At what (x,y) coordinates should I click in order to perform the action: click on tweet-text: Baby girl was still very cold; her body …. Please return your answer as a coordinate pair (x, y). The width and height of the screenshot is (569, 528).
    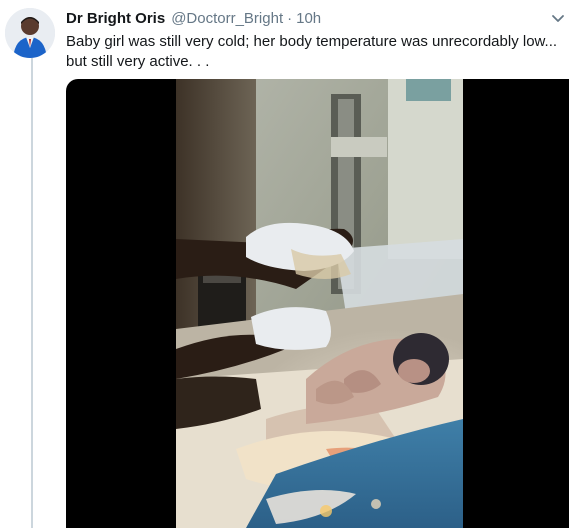
    Looking at the image, I should click on (312, 51).